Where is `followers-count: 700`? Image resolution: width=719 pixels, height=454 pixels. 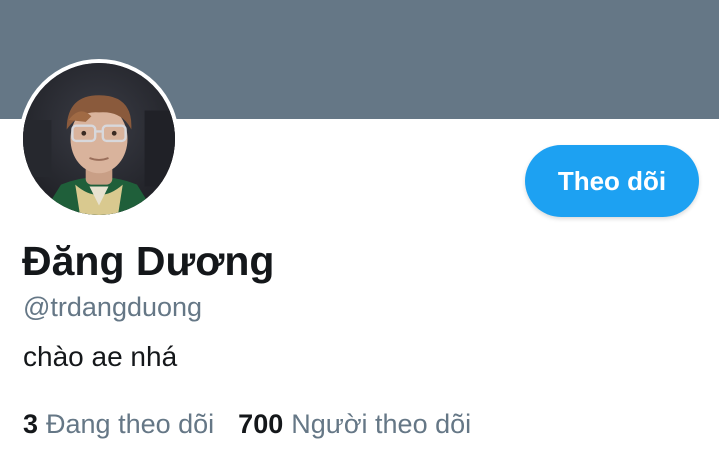
followers-count: 700 is located at coordinates (261, 424).